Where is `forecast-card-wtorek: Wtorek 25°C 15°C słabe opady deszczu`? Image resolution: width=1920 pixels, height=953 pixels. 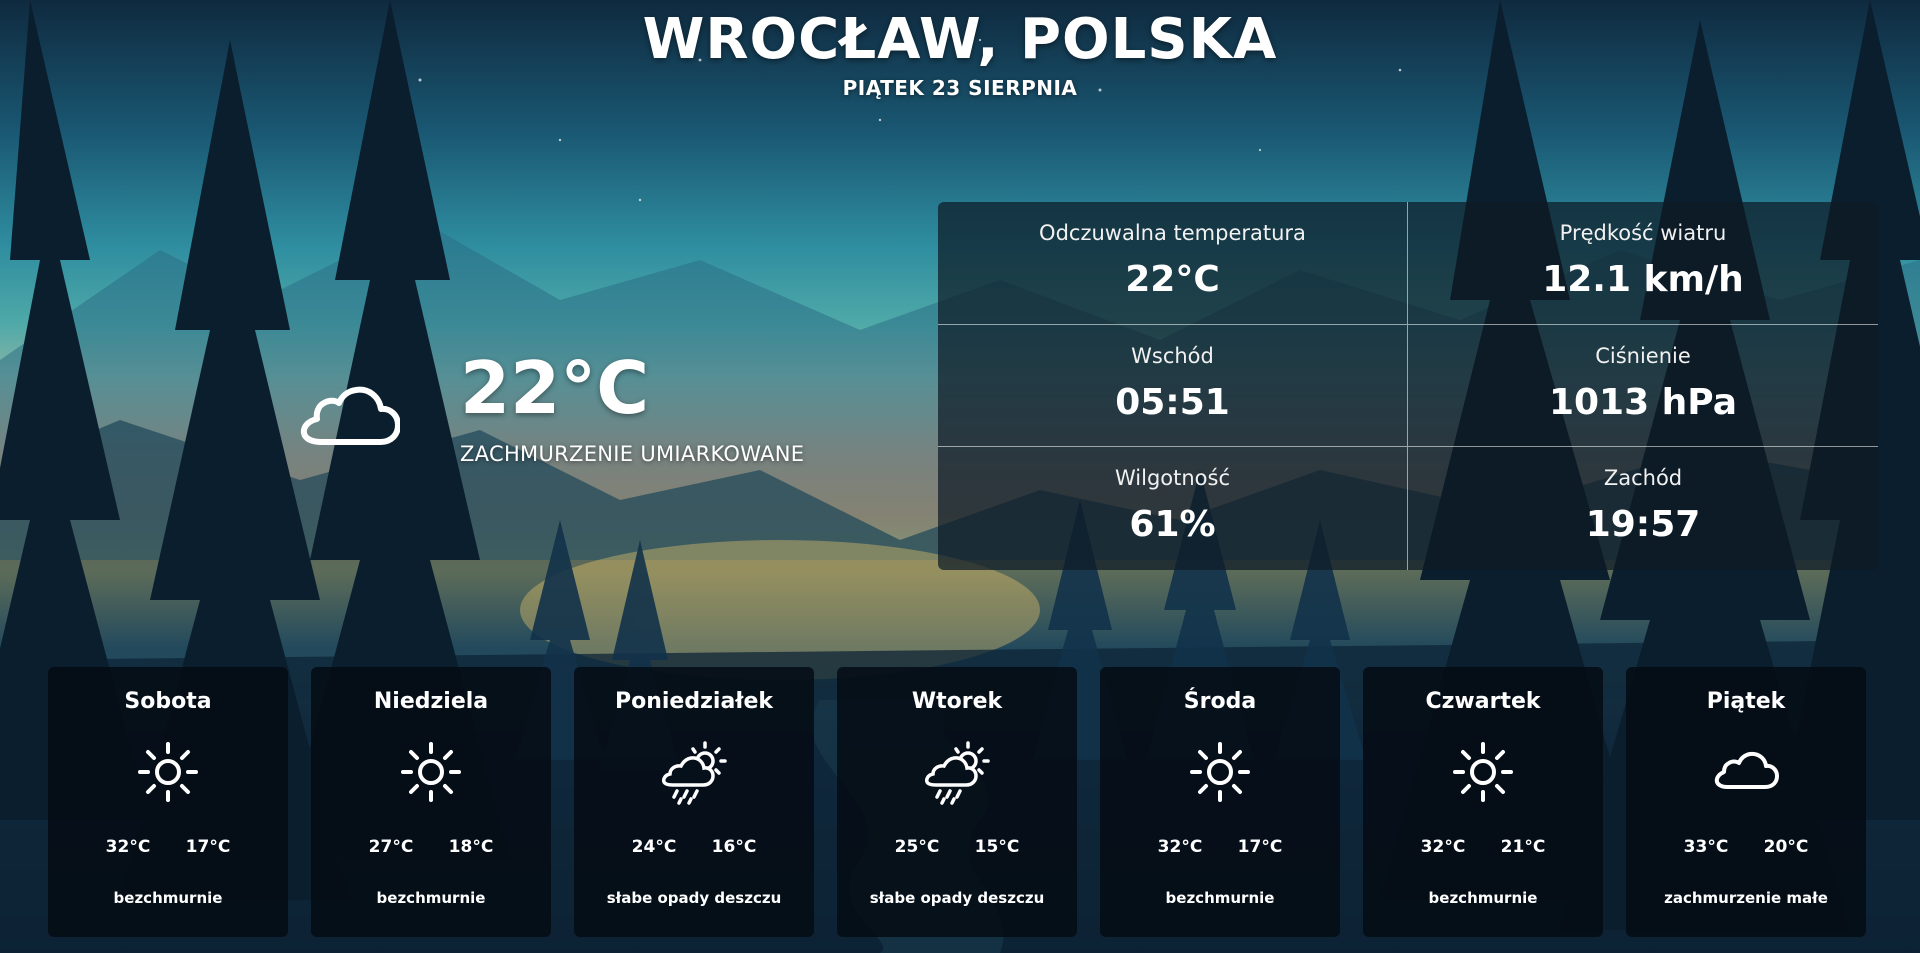 forecast-card-wtorek: Wtorek 25°C 15°C słabe opady deszczu is located at coordinates (957, 802).